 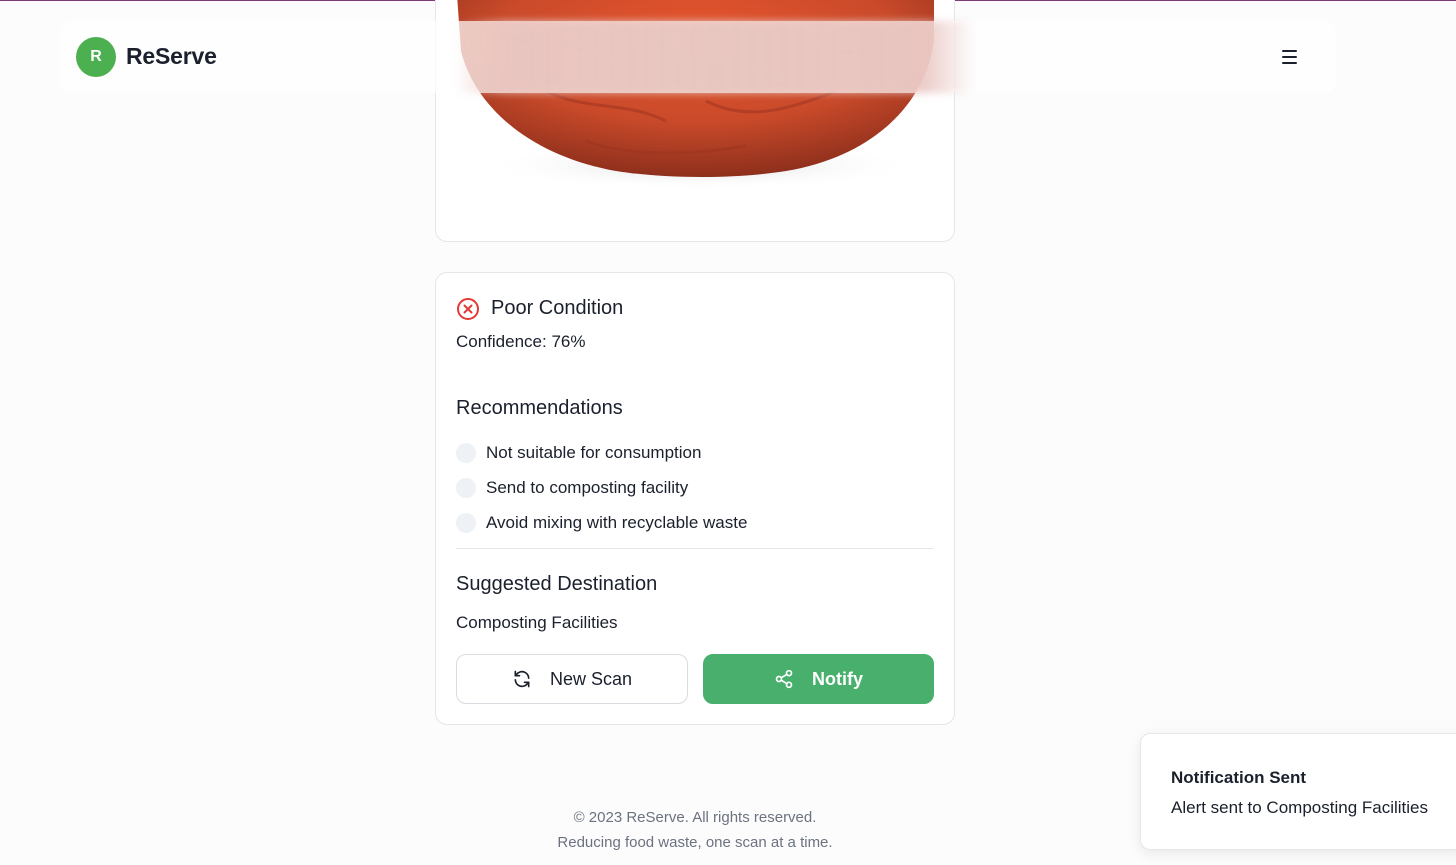 What do you see at coordinates (784, 679) in the screenshot?
I see `share-icon` at bounding box center [784, 679].